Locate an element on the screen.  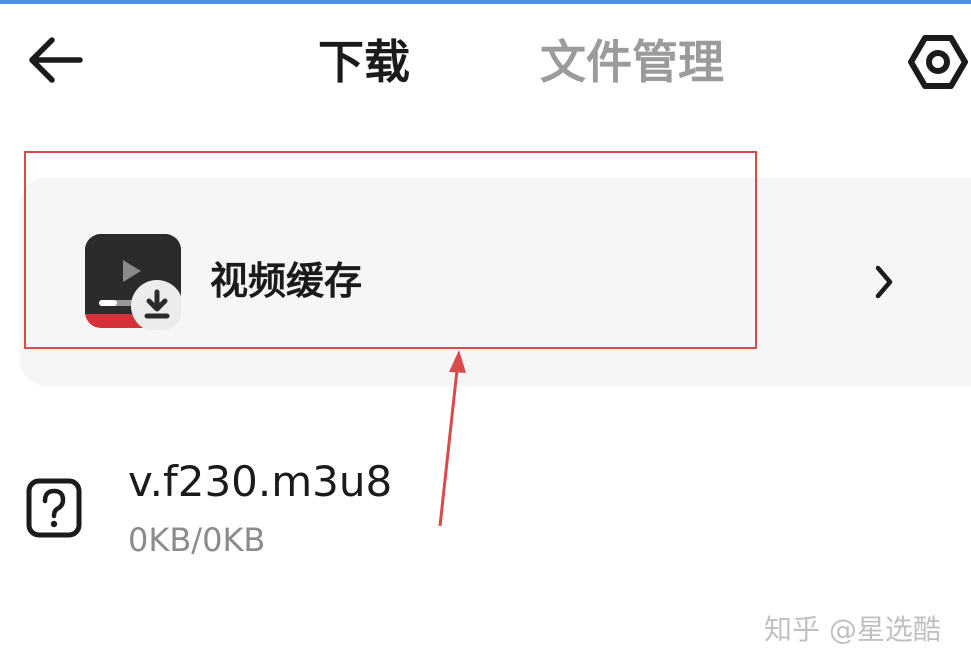
arrow-left-icon is located at coordinates (56, 60).